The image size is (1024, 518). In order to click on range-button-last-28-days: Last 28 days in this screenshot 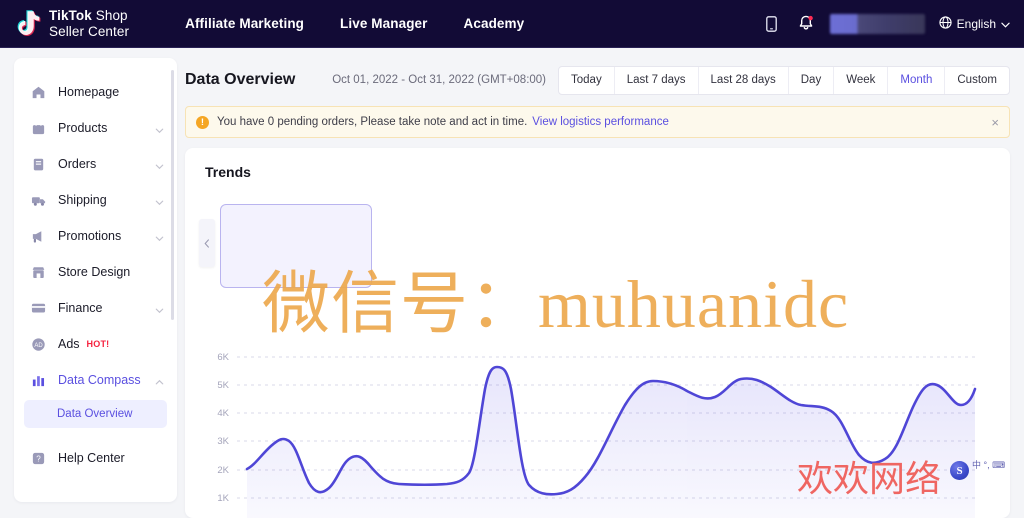, I will do `click(744, 80)`.